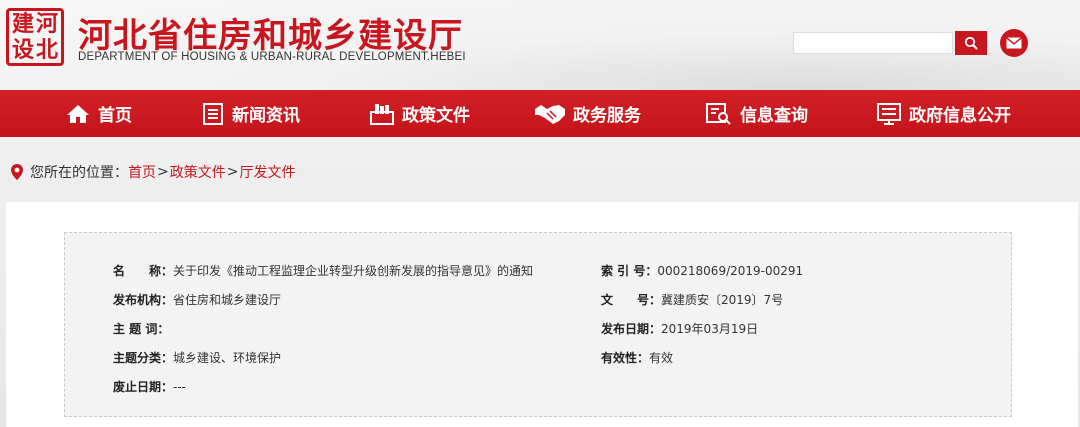  I want to click on meta-date: 发布日期：2019年03月19日, so click(679, 328).